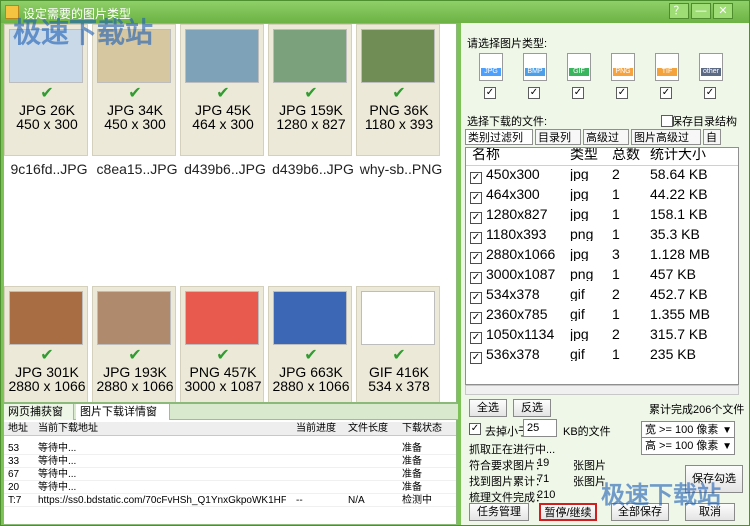  I want to click on tab-download-details: 图片下载详情窗口, so click(123, 419).